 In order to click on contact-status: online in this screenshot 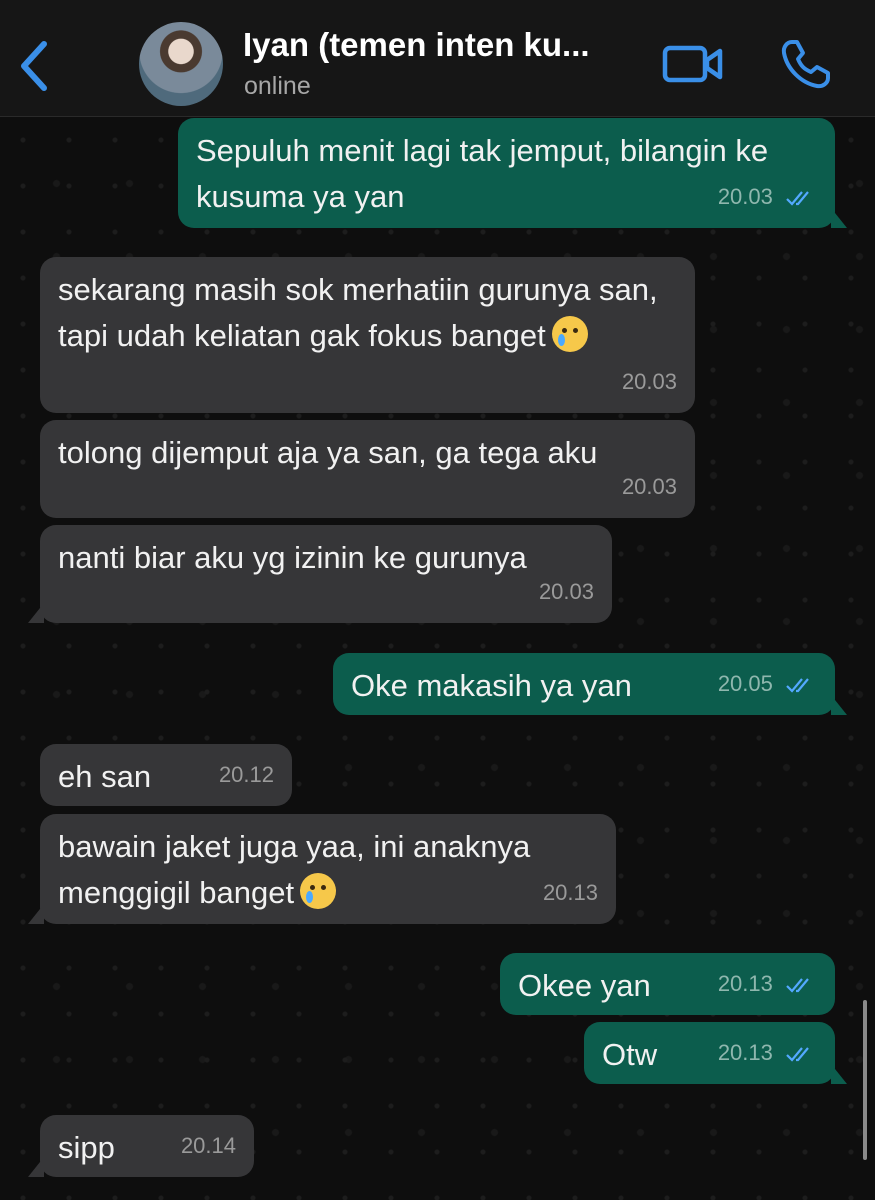, I will do `click(277, 86)`.